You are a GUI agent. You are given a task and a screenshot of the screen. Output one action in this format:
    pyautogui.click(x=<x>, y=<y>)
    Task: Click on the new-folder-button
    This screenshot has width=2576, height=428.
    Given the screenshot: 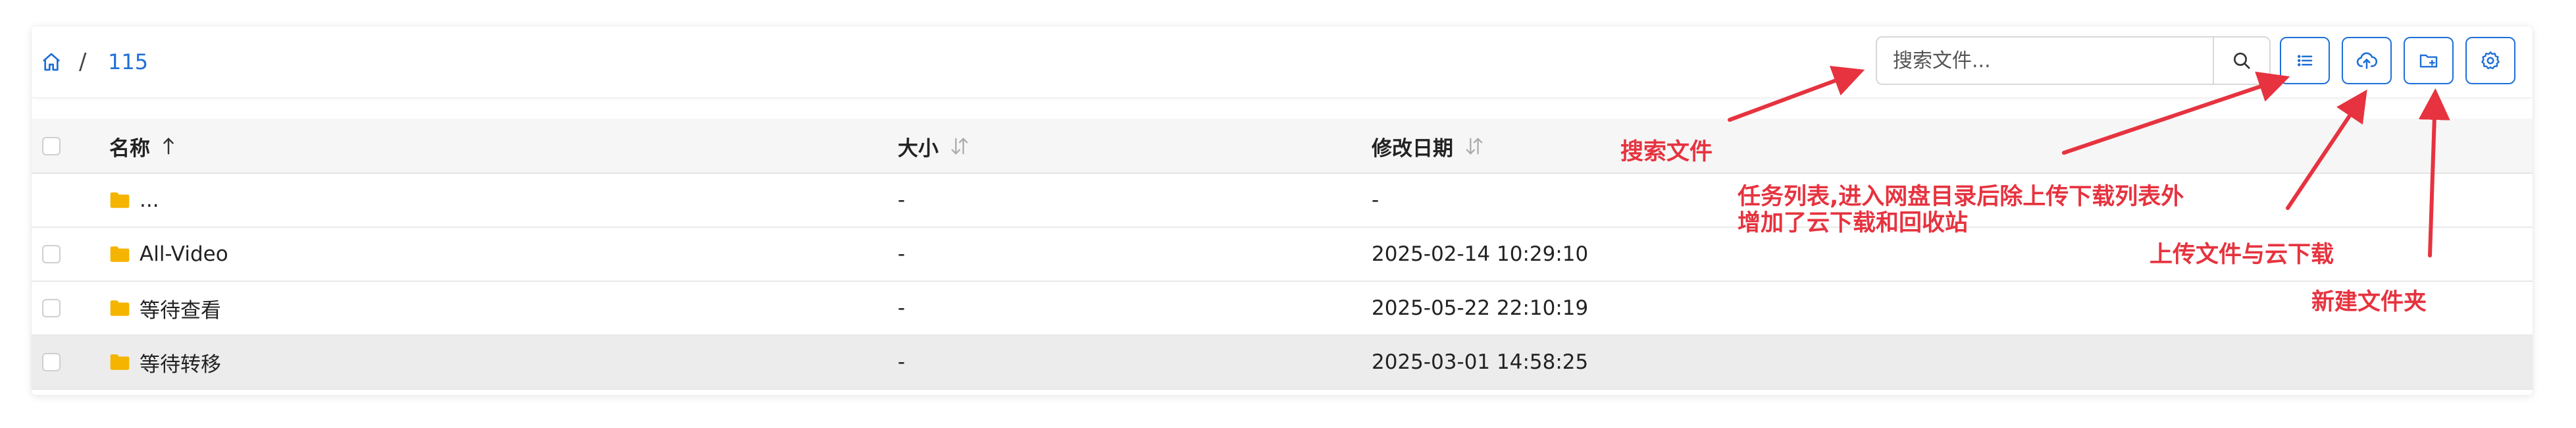 What is the action you would take?
    pyautogui.click(x=2429, y=60)
    